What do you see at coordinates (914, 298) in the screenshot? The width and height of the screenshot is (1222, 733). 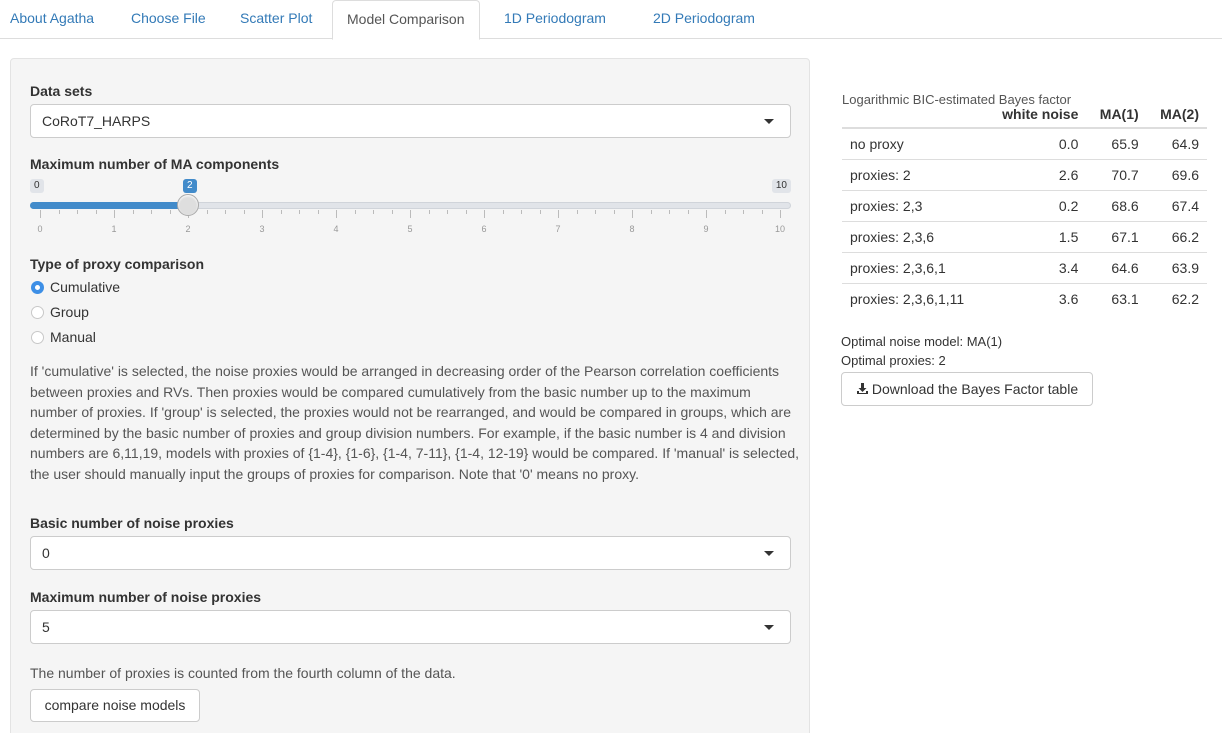 I see `table-cell: proxies: 2,3,6,1,11` at bounding box center [914, 298].